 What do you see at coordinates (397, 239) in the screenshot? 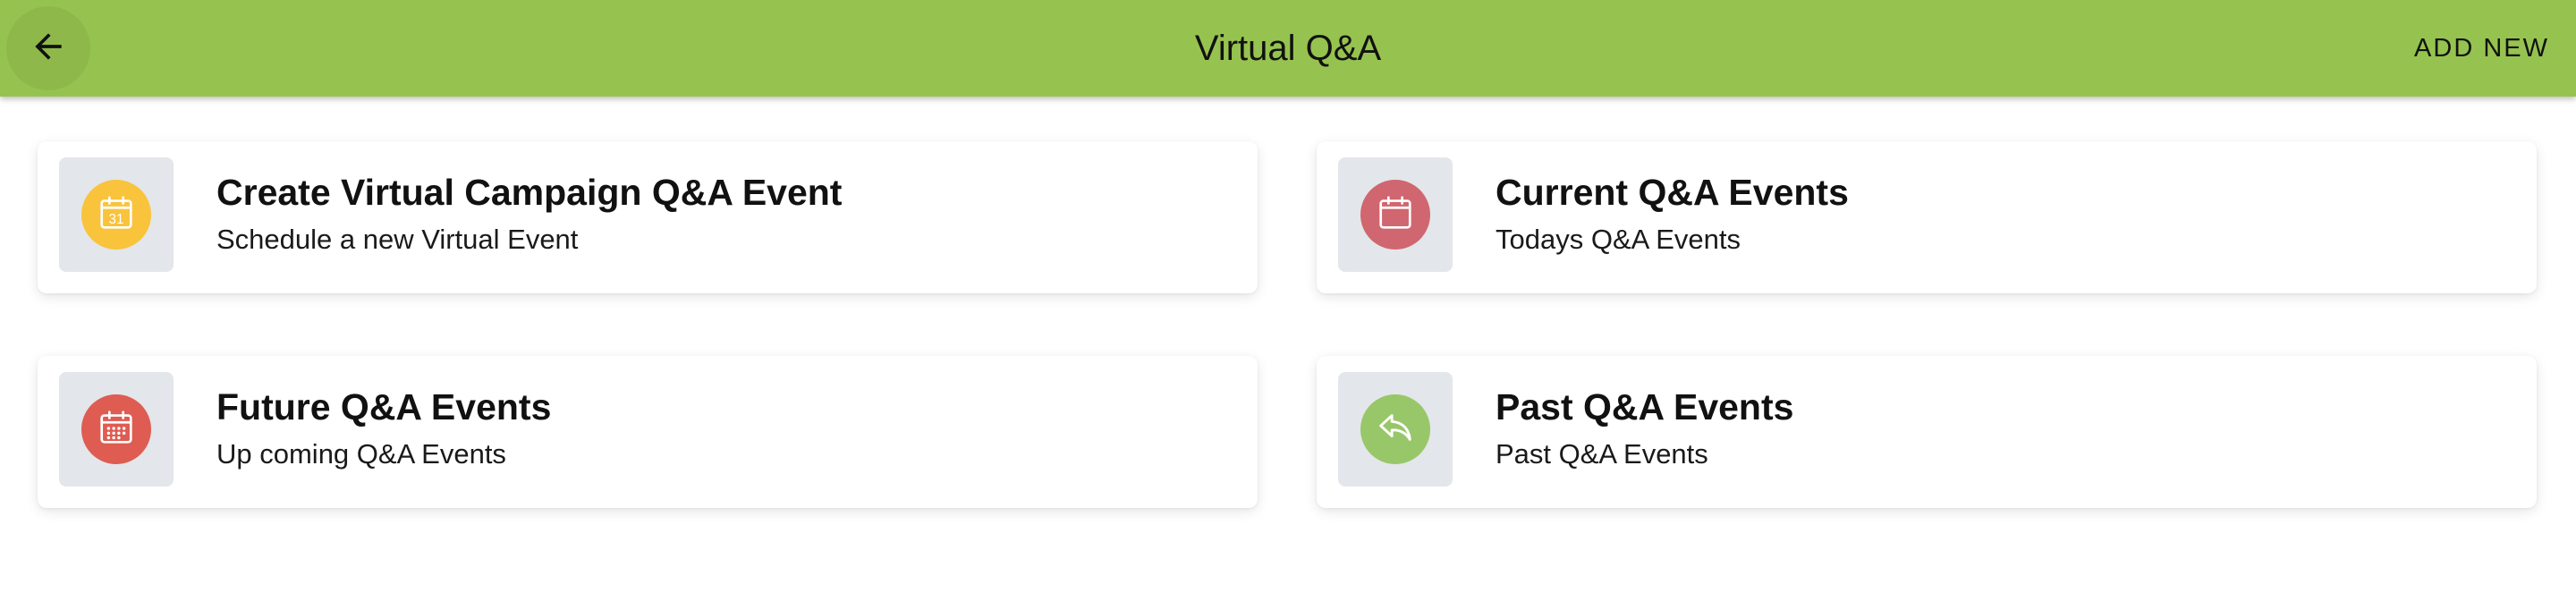
I see `card-subtitle: Schedule a new Virtual Event` at bounding box center [397, 239].